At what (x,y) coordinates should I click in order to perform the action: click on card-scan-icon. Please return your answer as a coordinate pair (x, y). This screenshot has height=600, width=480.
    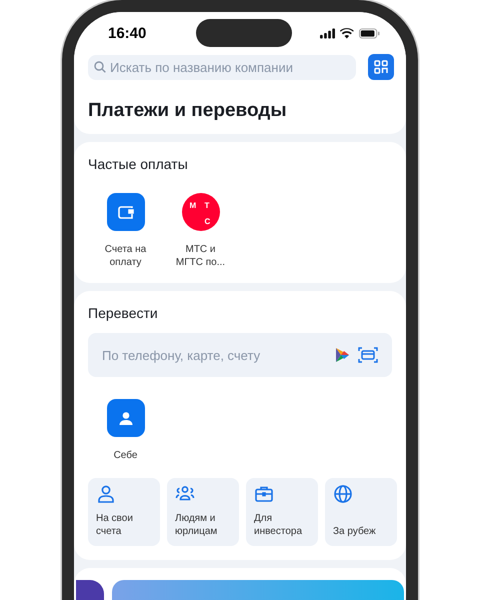
    Looking at the image, I should click on (368, 355).